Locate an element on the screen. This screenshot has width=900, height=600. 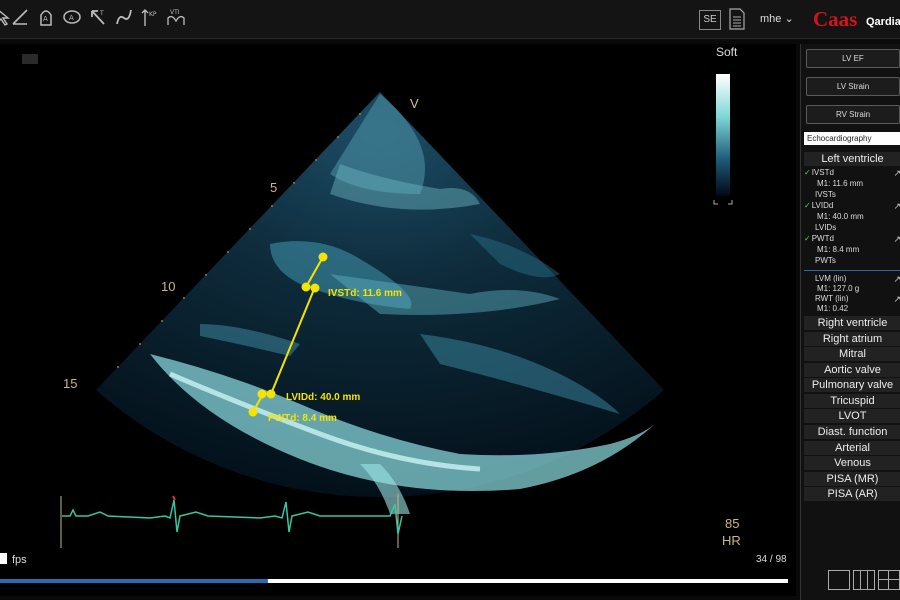
derived-item: RWT (lin) is located at coordinates (831, 298).